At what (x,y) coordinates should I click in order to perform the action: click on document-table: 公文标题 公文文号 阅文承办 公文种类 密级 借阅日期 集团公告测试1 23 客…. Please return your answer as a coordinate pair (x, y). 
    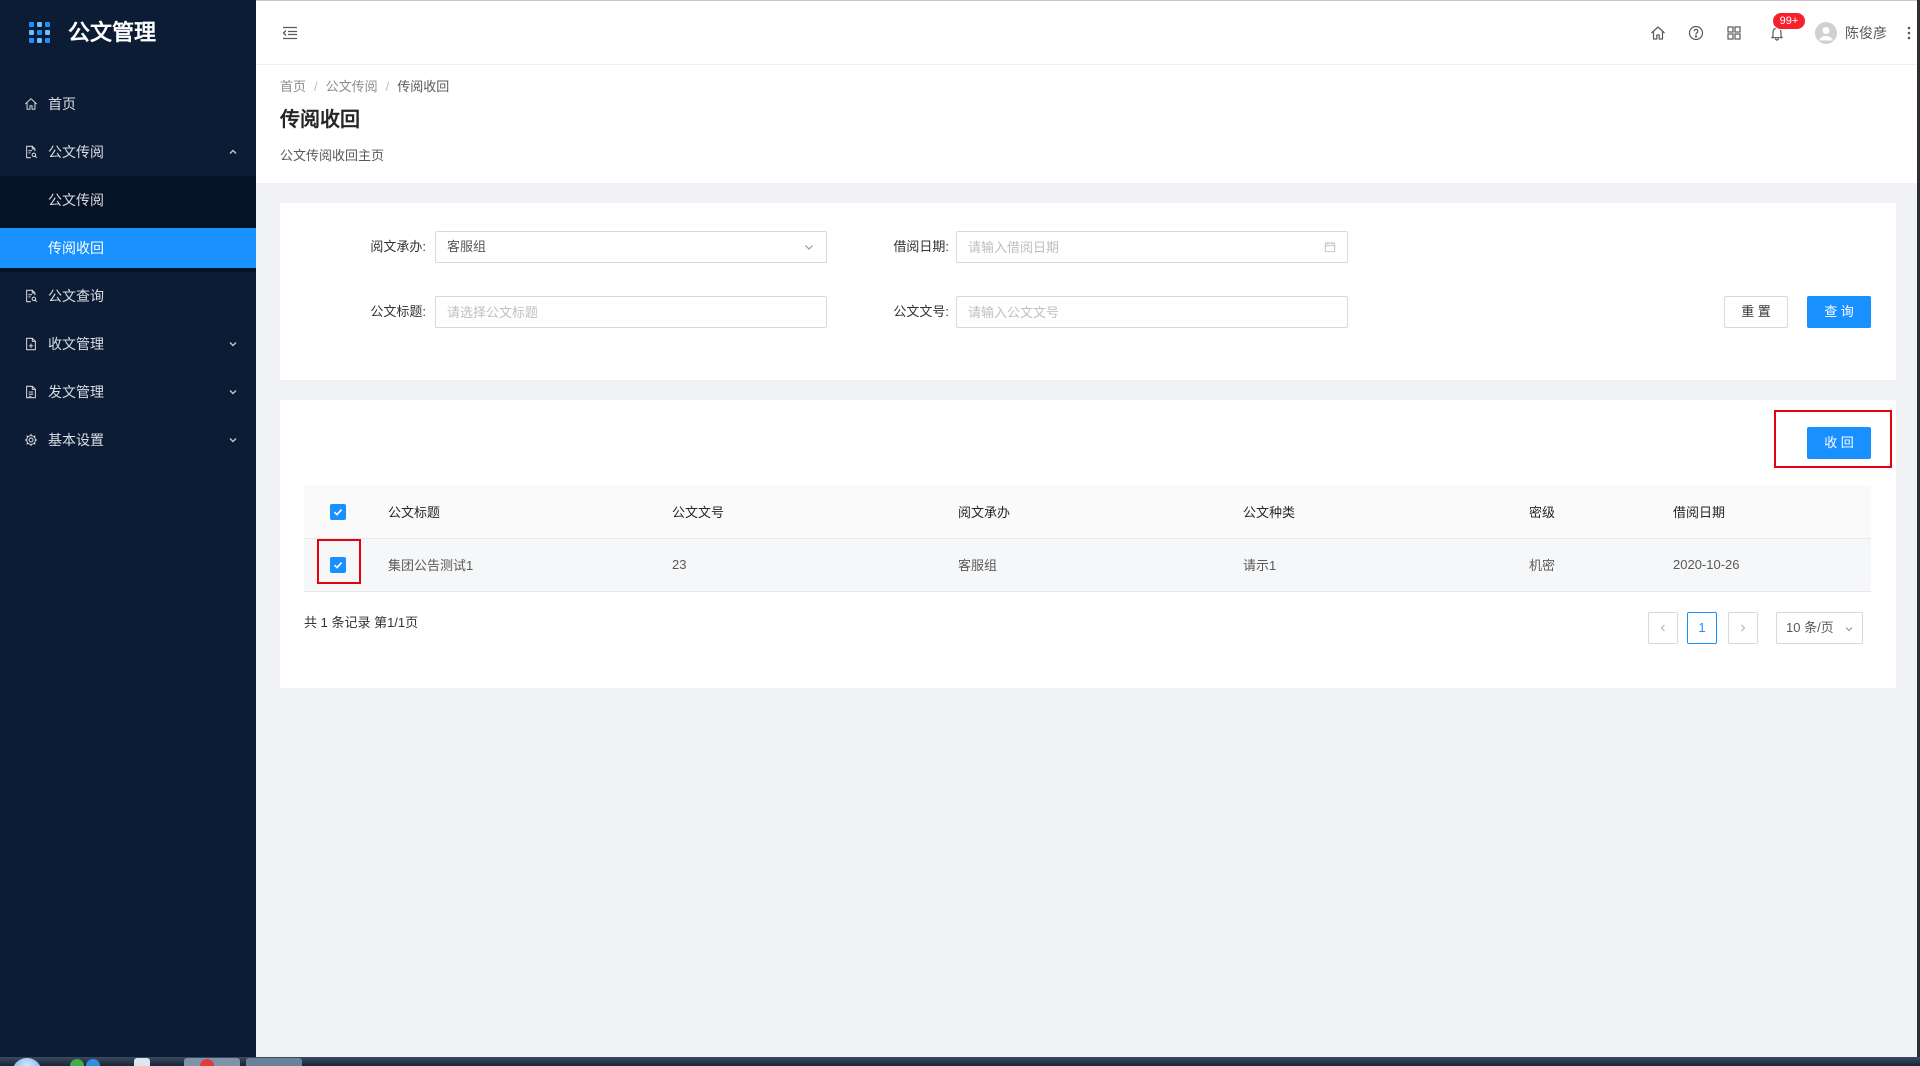
    Looking at the image, I should click on (1087, 538).